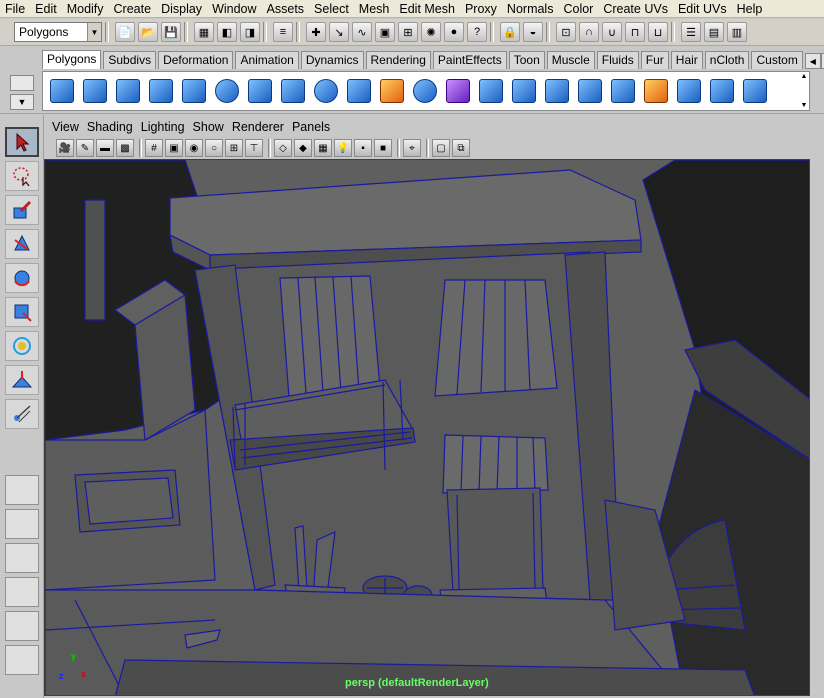  I want to click on menu-create: Create, so click(133, 9).